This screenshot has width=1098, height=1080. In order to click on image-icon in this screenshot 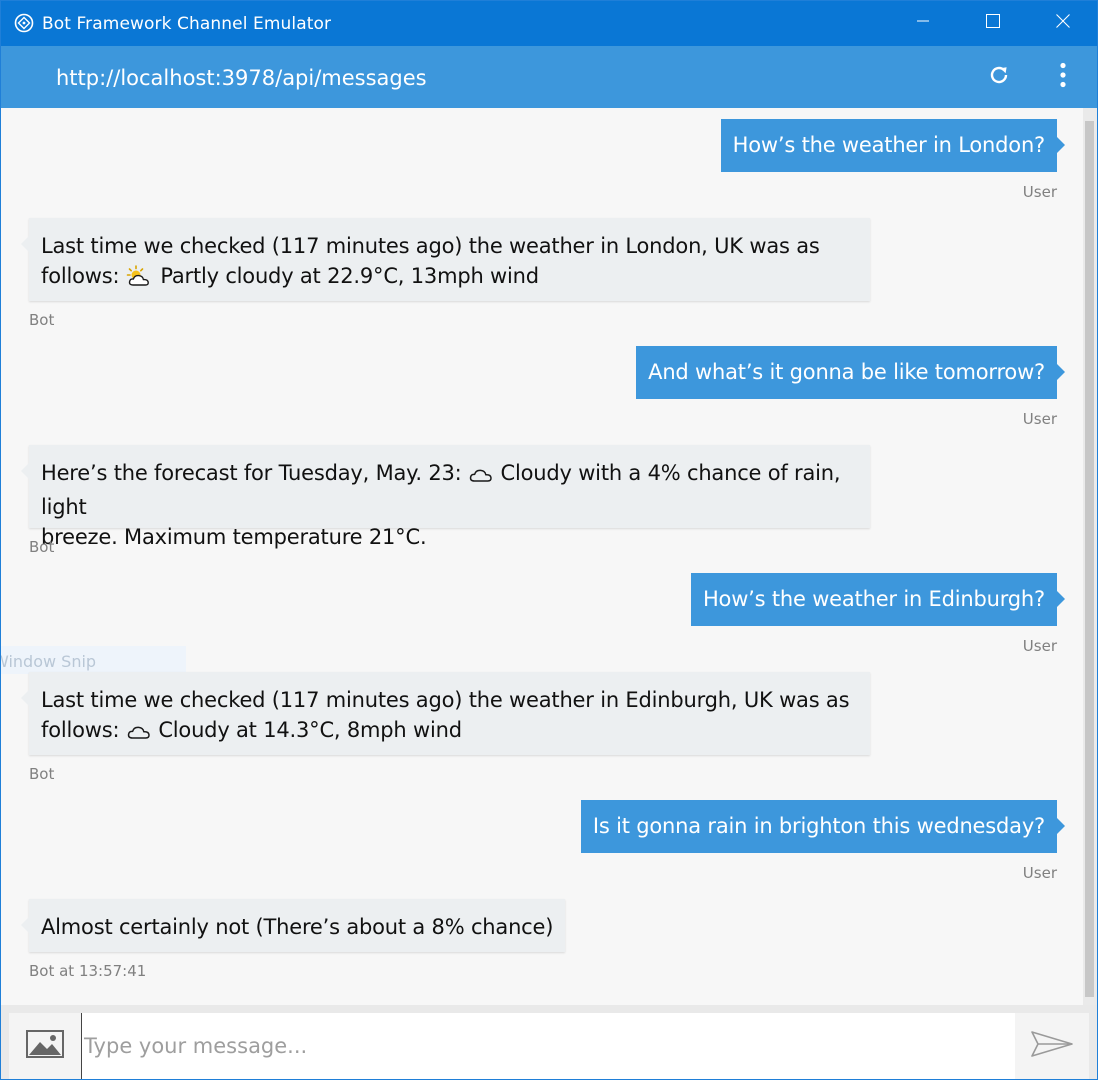, I will do `click(45, 1046)`.